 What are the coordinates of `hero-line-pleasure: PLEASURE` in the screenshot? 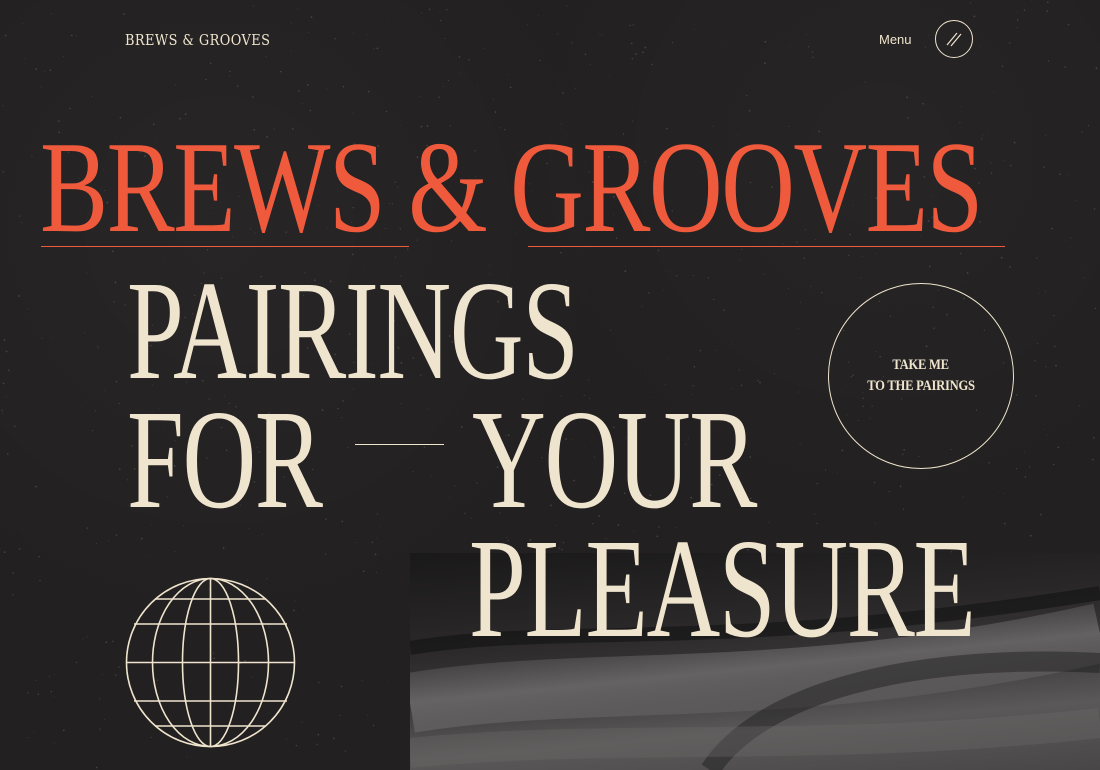 It's located at (722, 588).